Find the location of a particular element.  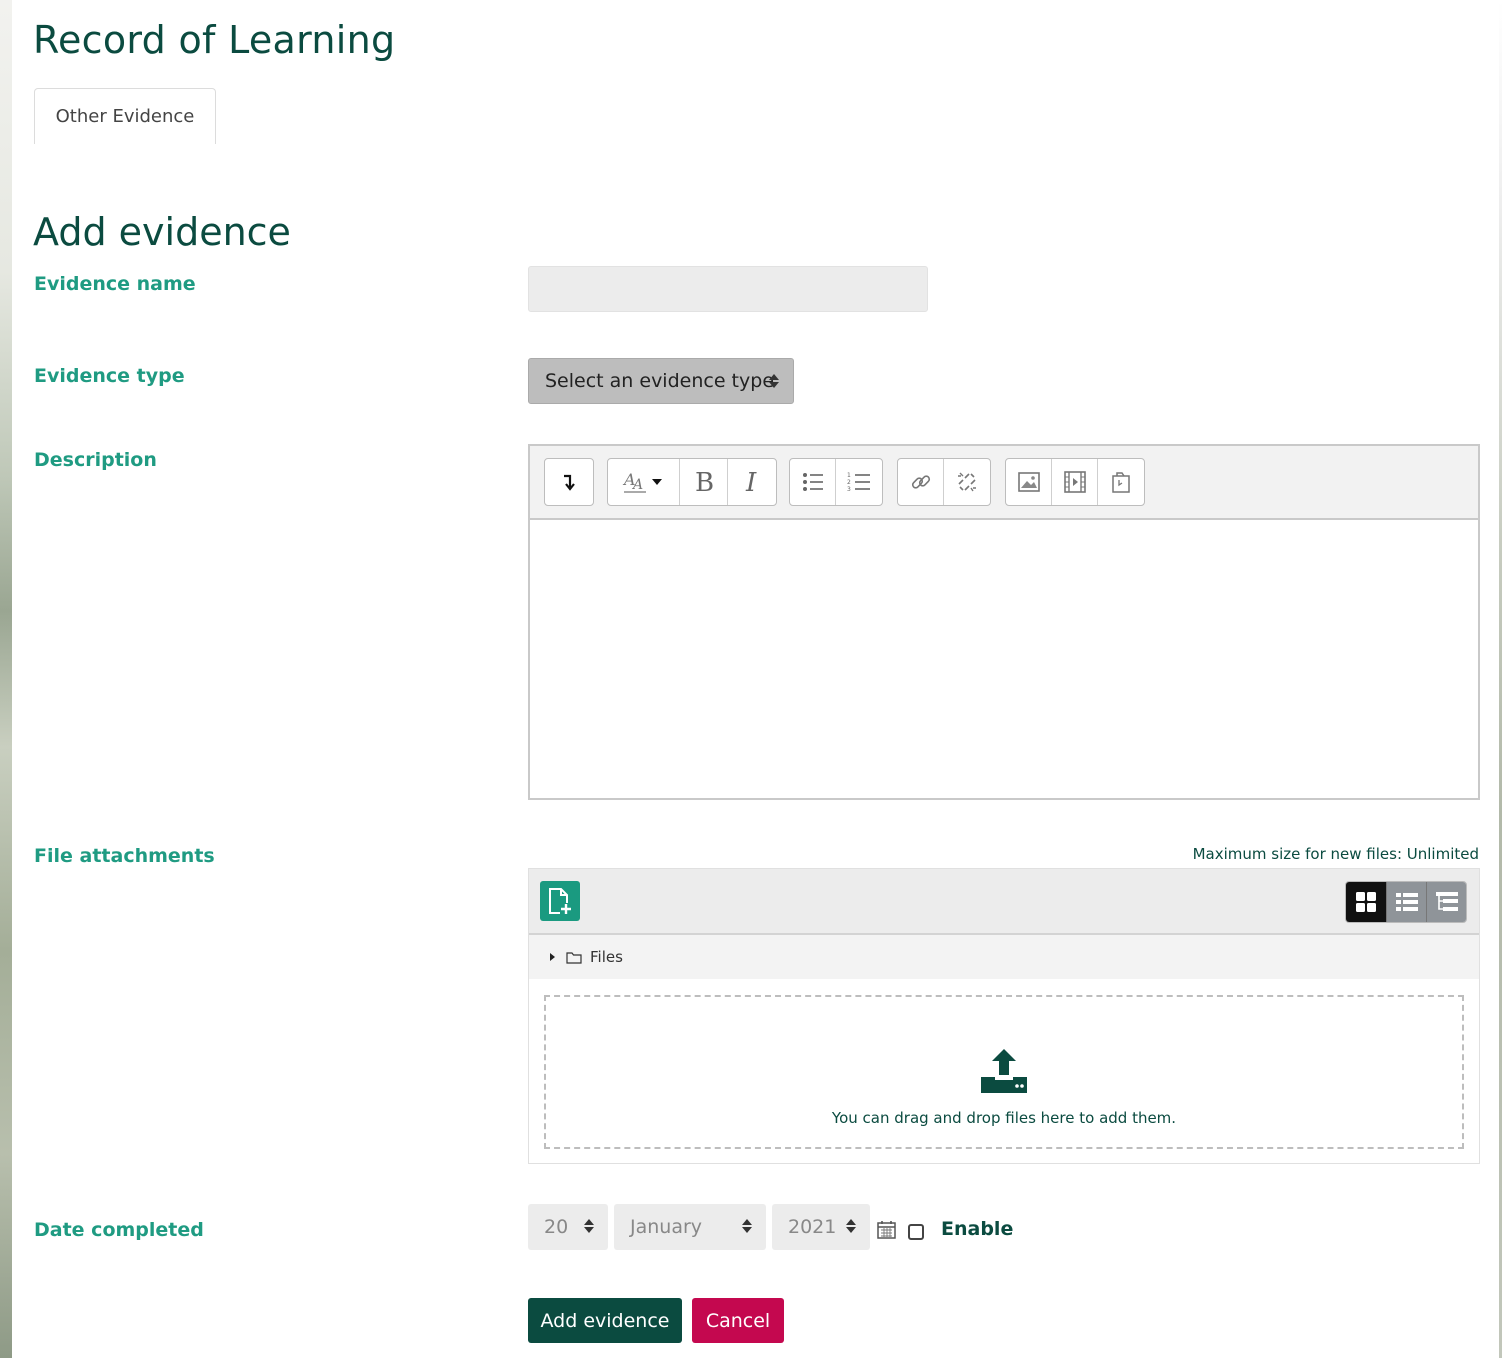

svg-text: 2 is located at coordinates (849, 482).